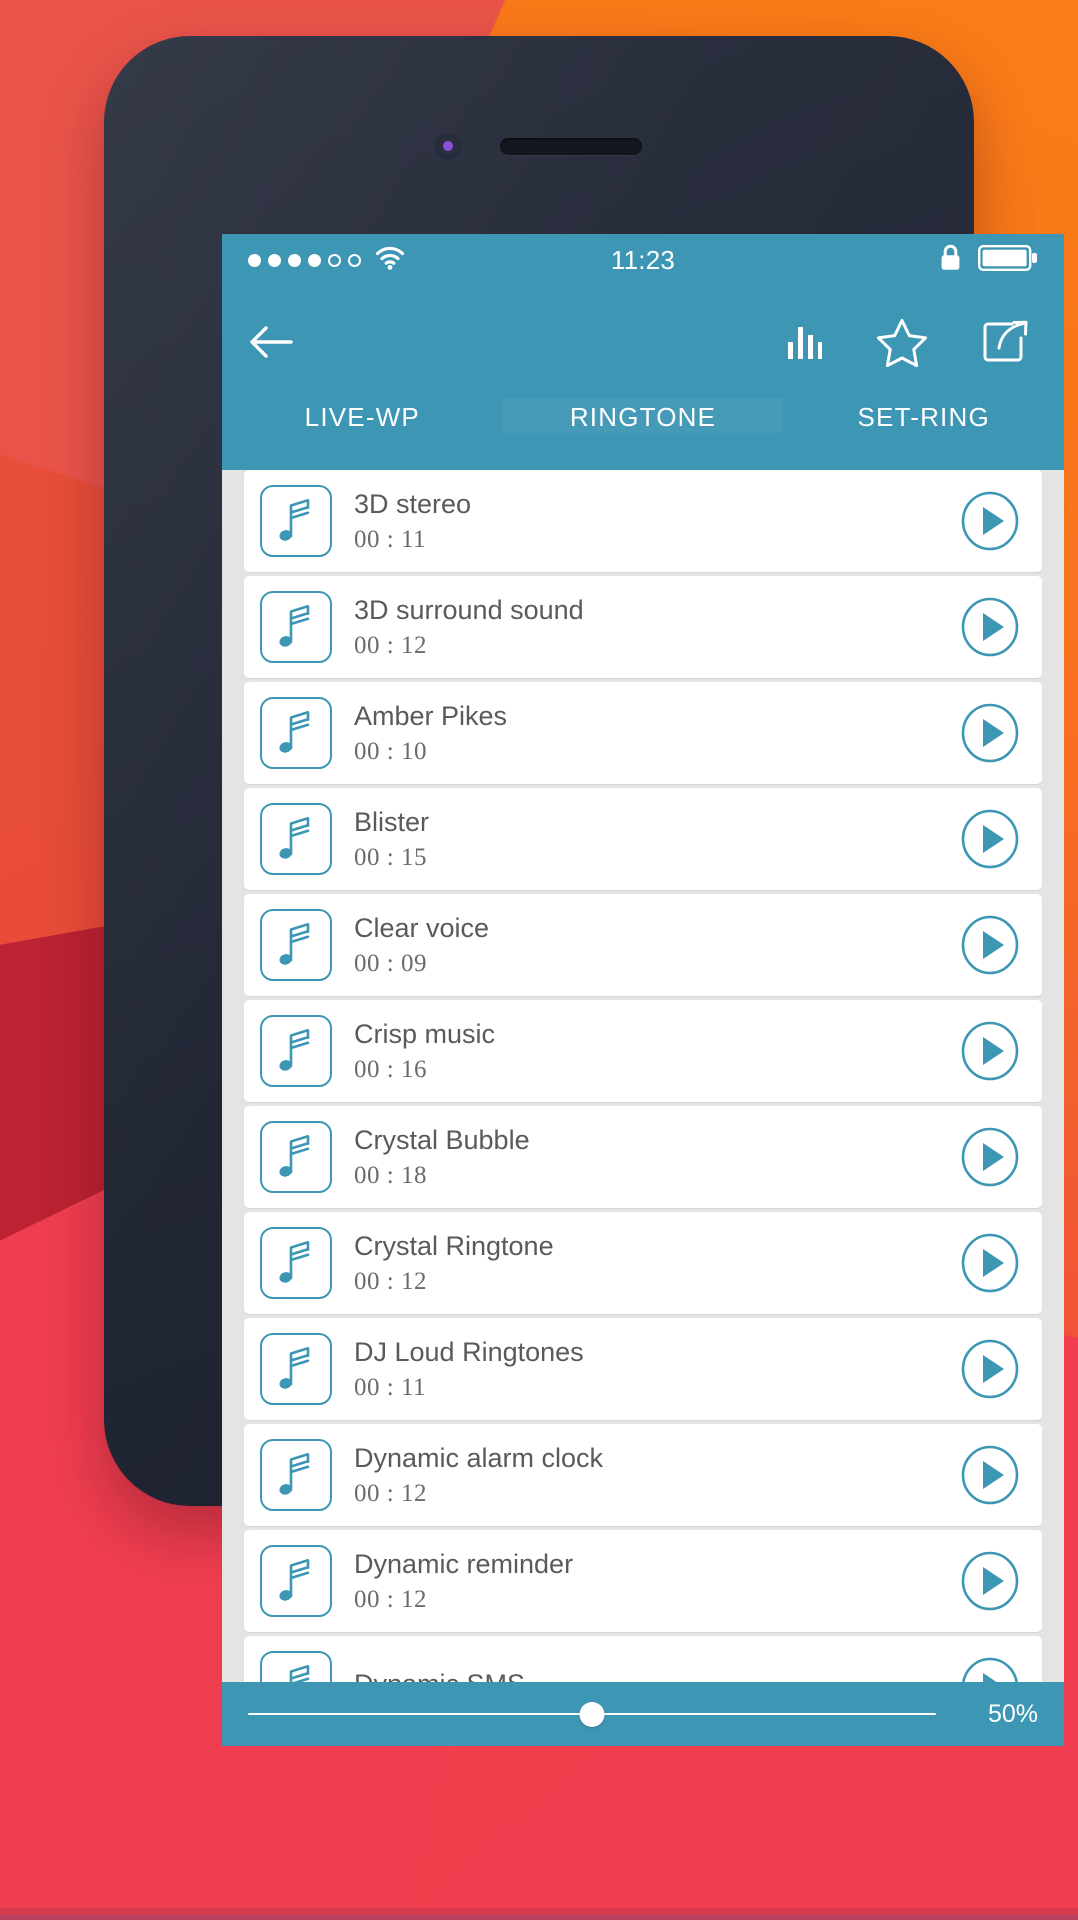  Describe the element at coordinates (390, 1175) in the screenshot. I see `ringtone-duration: 00 : 18` at that location.